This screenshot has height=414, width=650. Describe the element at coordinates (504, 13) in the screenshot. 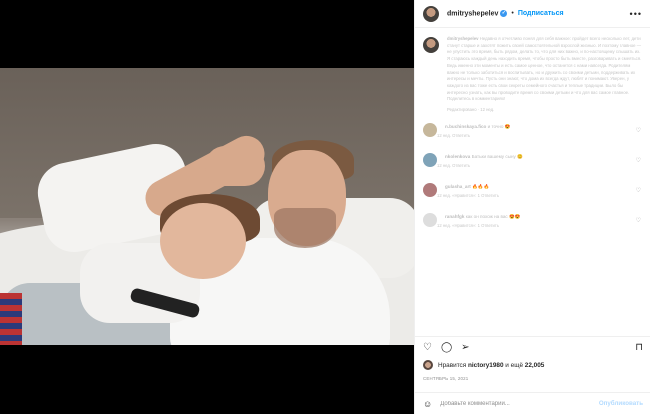

I see `verified-icon: ✓` at that location.